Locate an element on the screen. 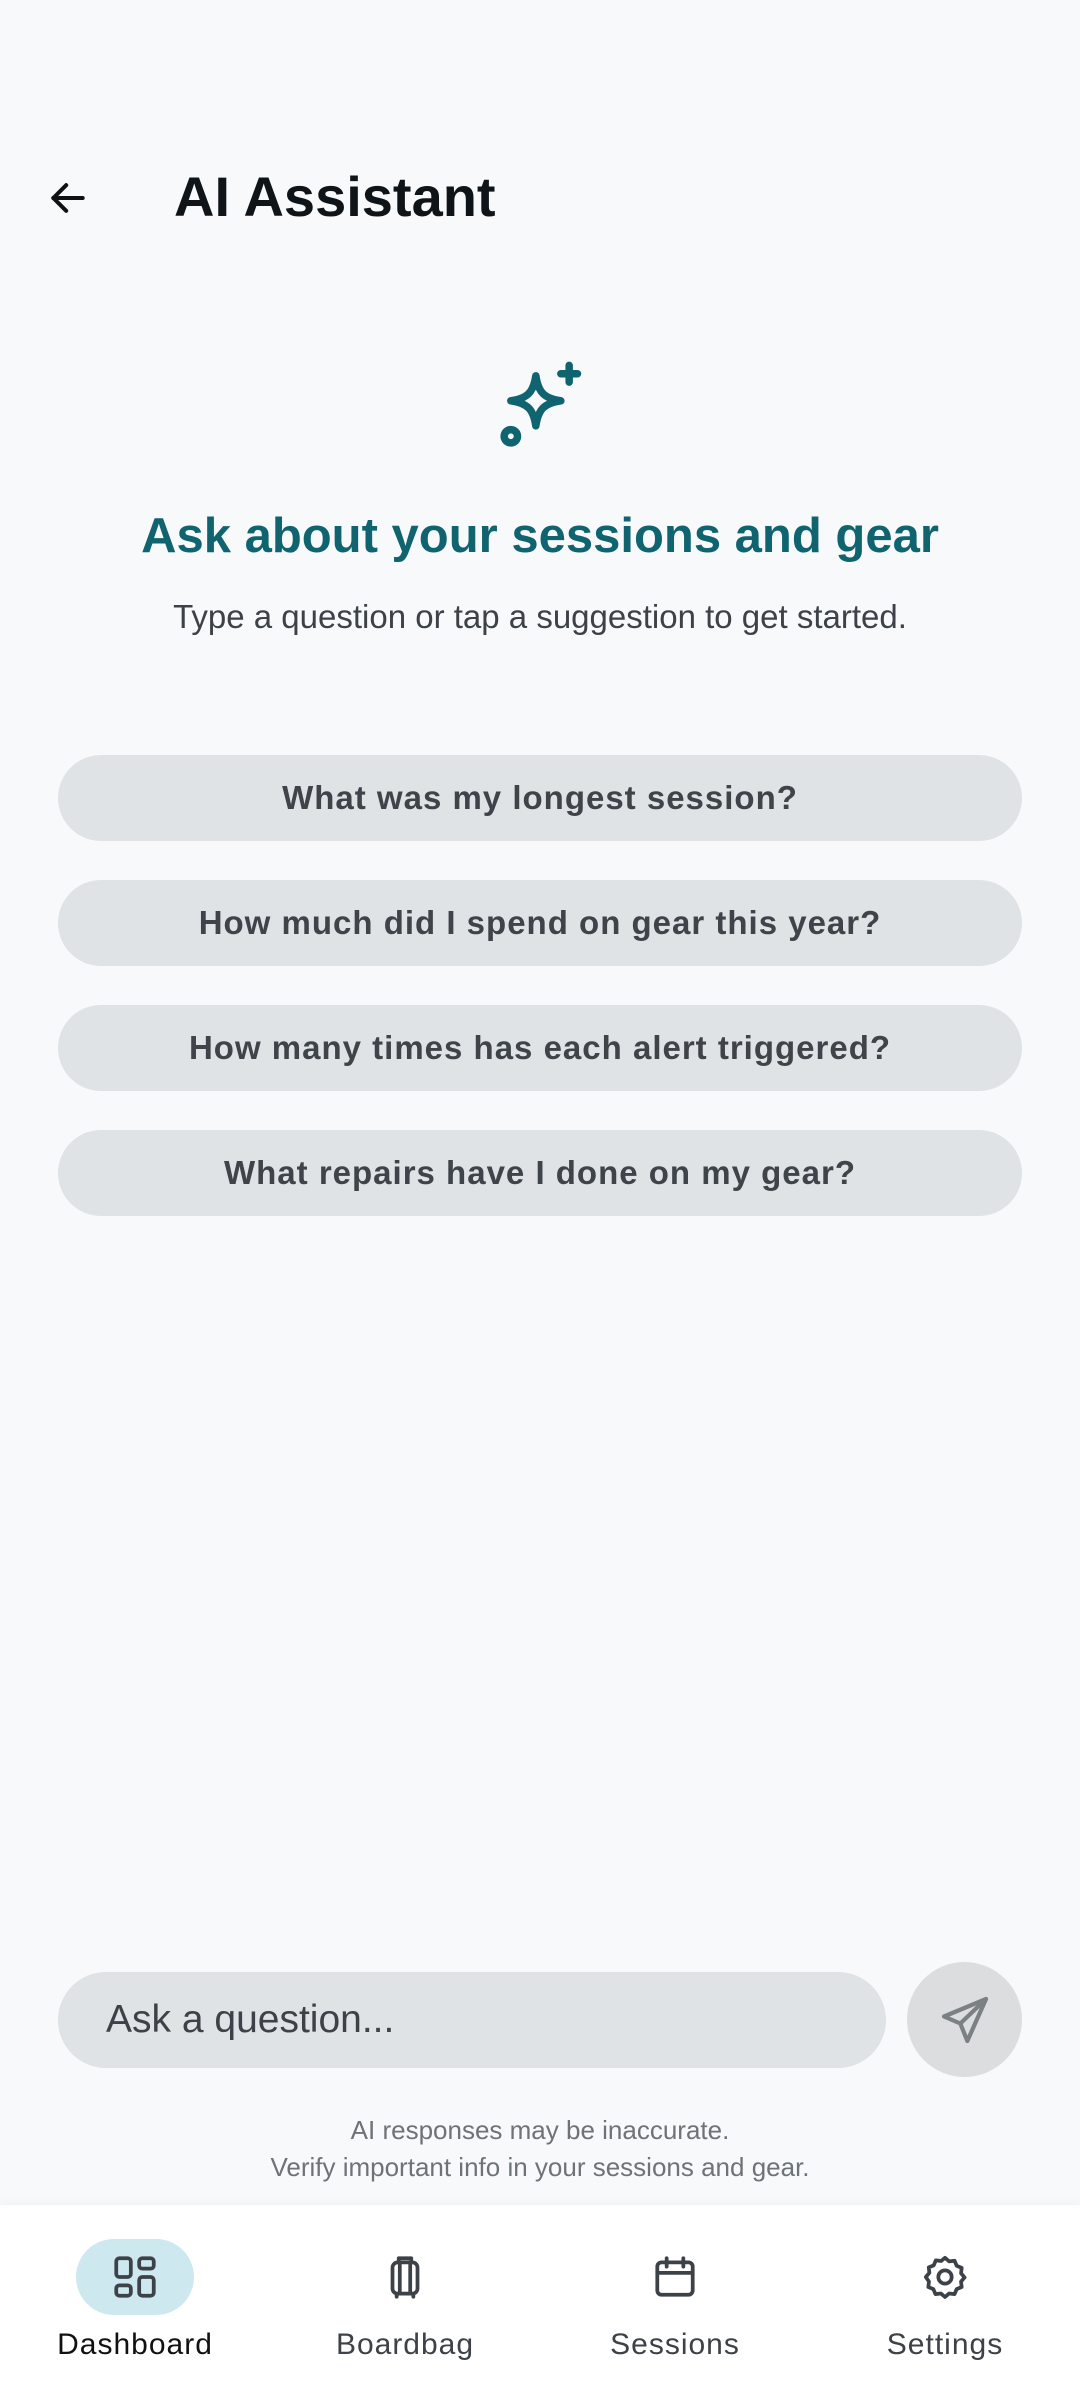  luggage-icon is located at coordinates (405, 2277).